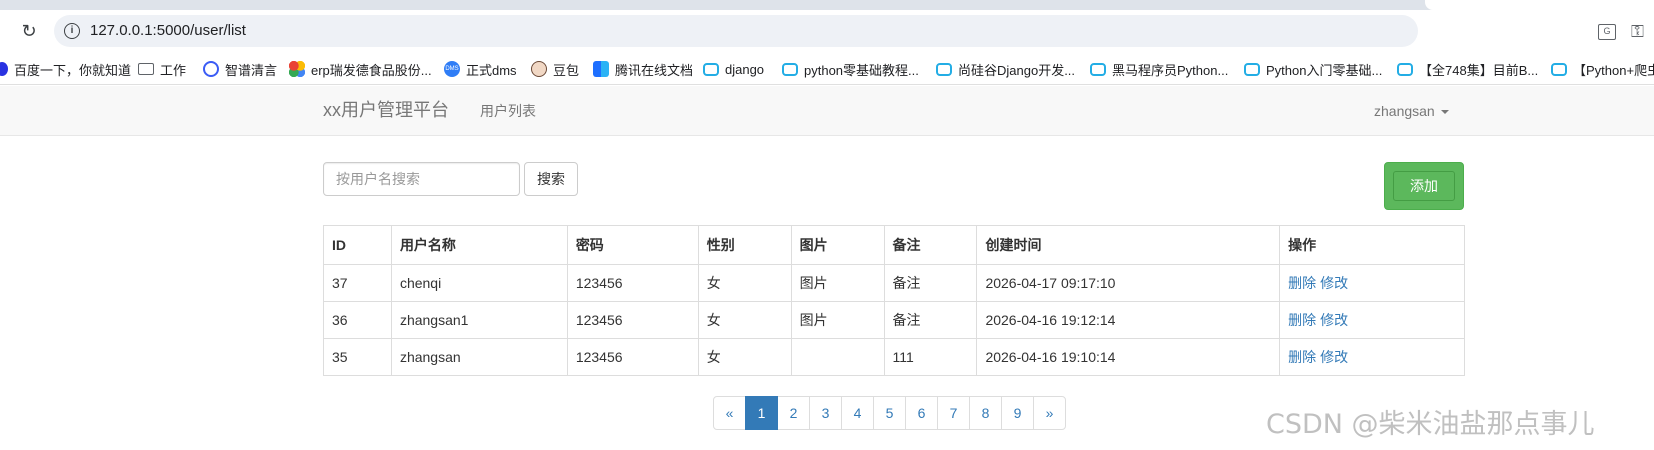  Describe the element at coordinates (1128, 245) in the screenshot. I see `column-header: 创建时间` at that location.